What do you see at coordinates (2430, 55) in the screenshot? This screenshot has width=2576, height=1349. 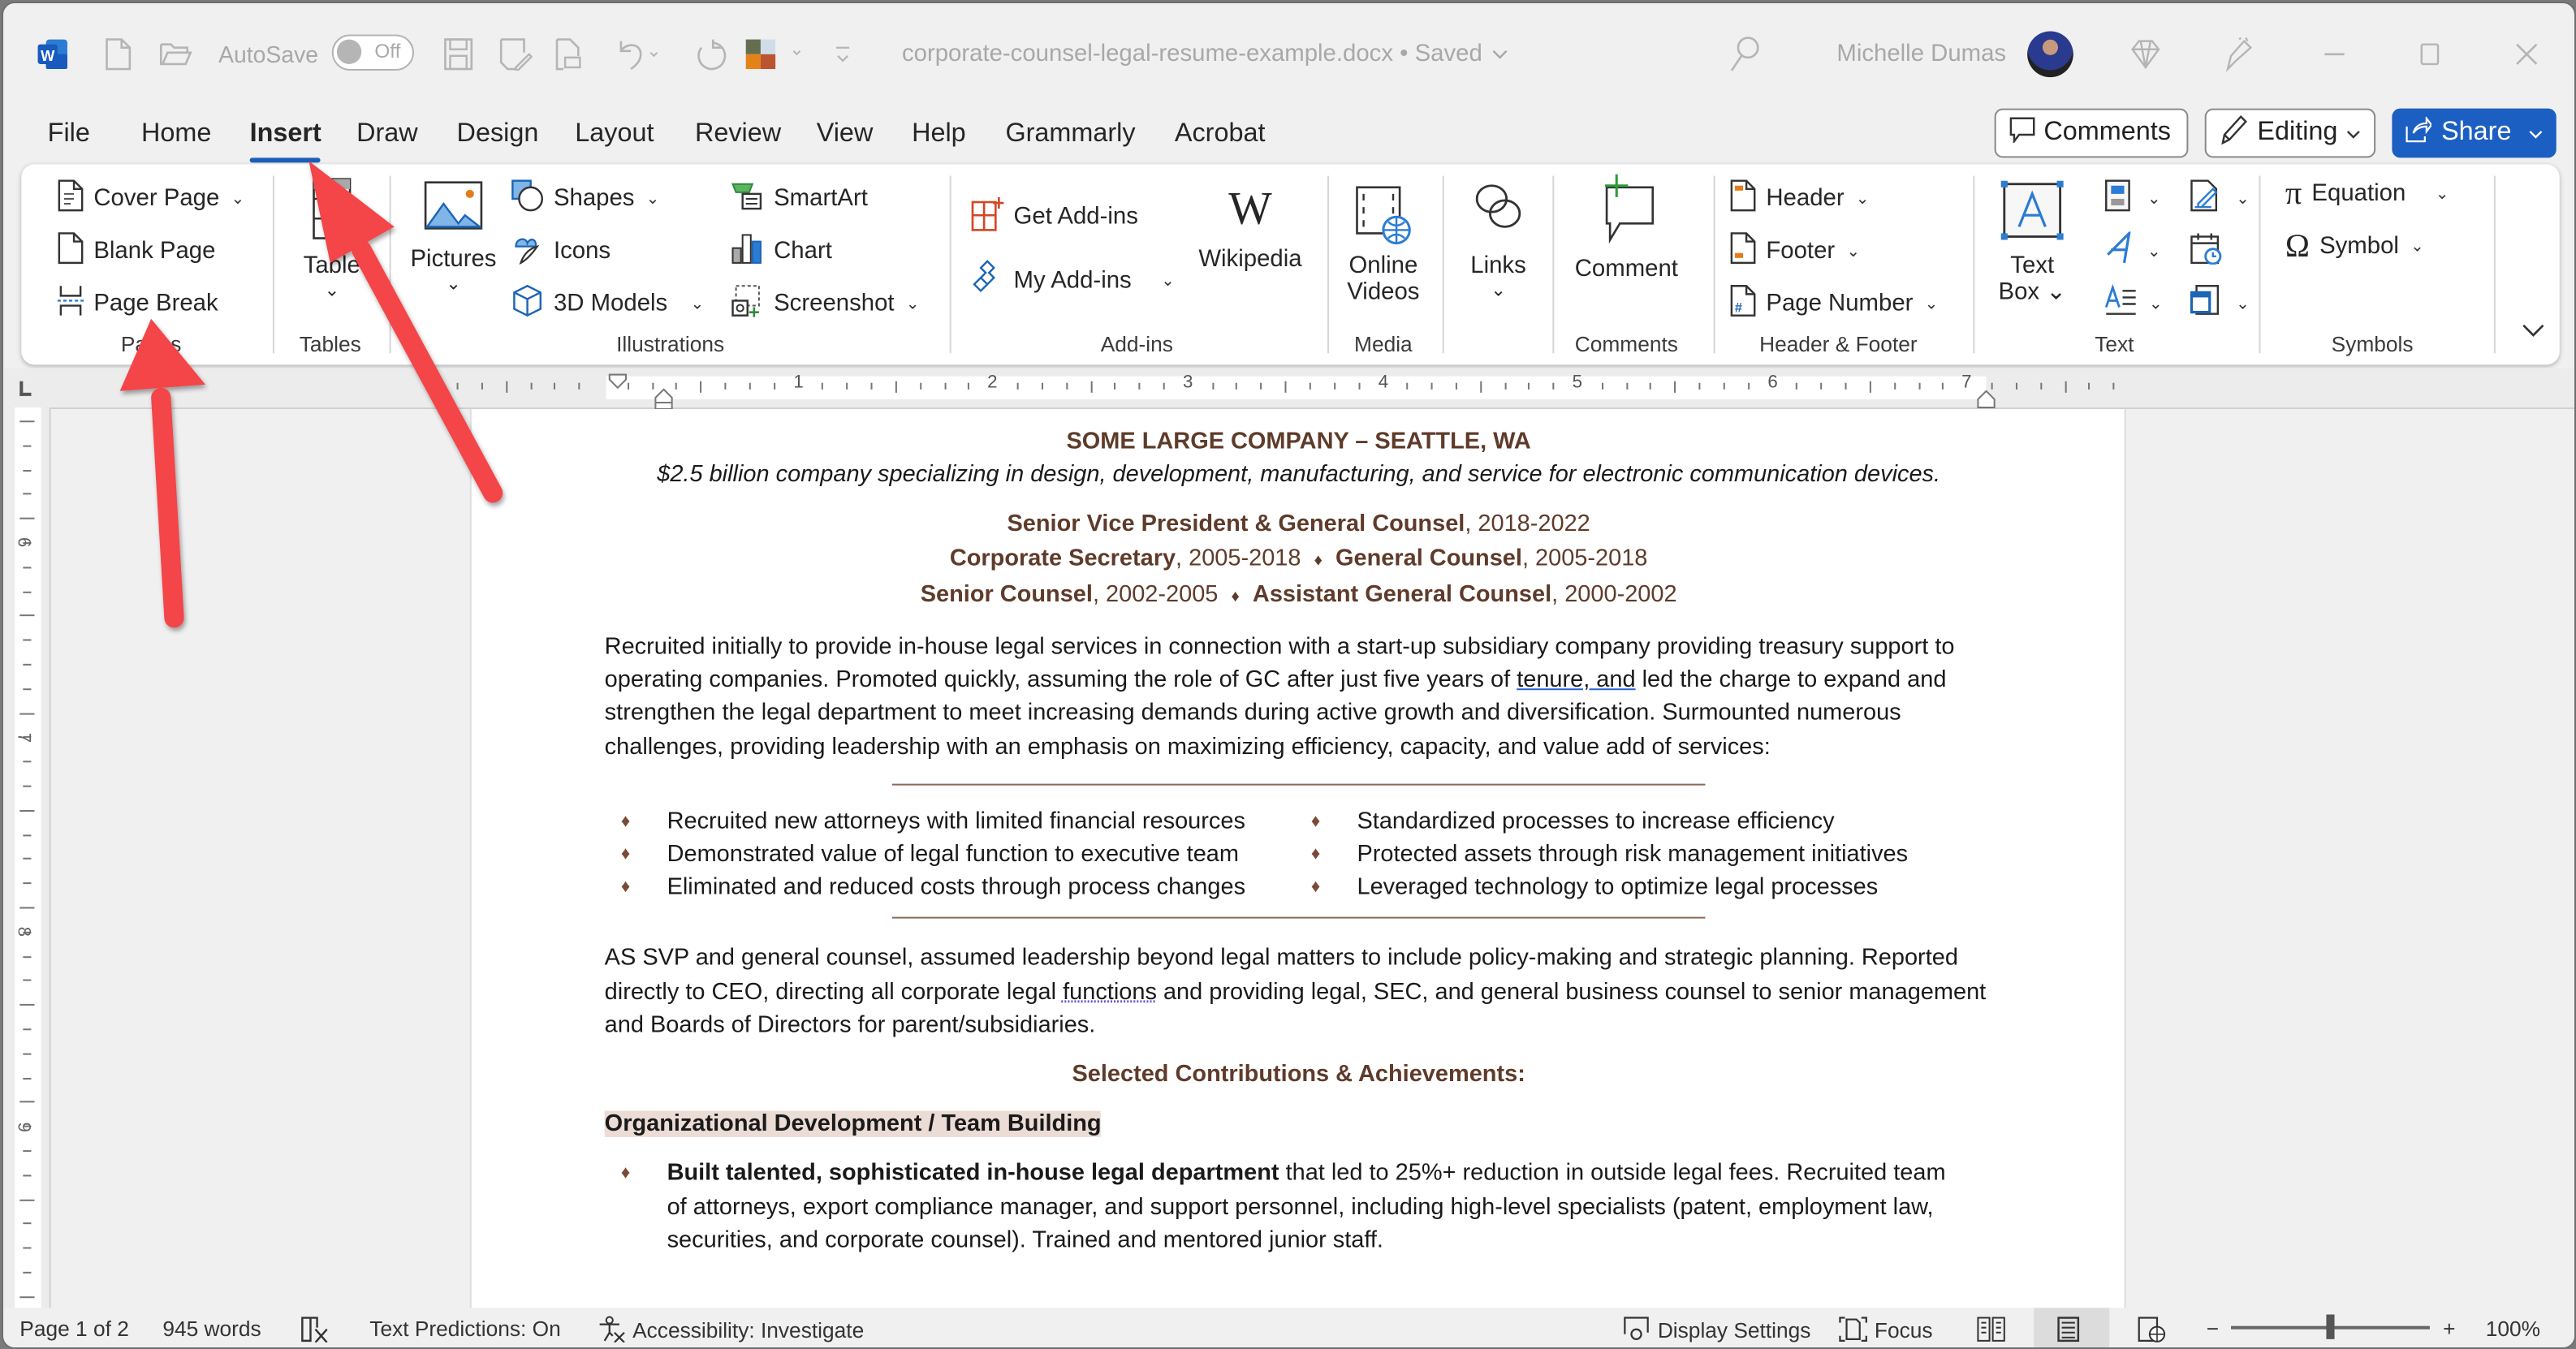 I see `maximize-icon` at bounding box center [2430, 55].